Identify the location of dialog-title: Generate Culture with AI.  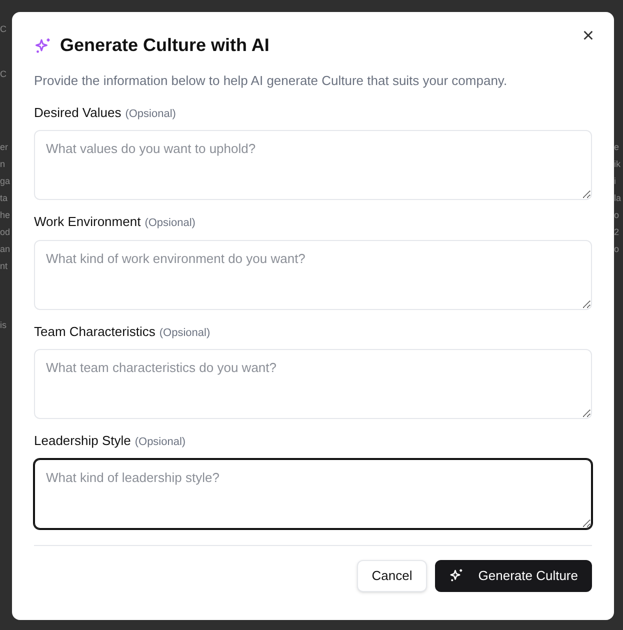
(165, 45).